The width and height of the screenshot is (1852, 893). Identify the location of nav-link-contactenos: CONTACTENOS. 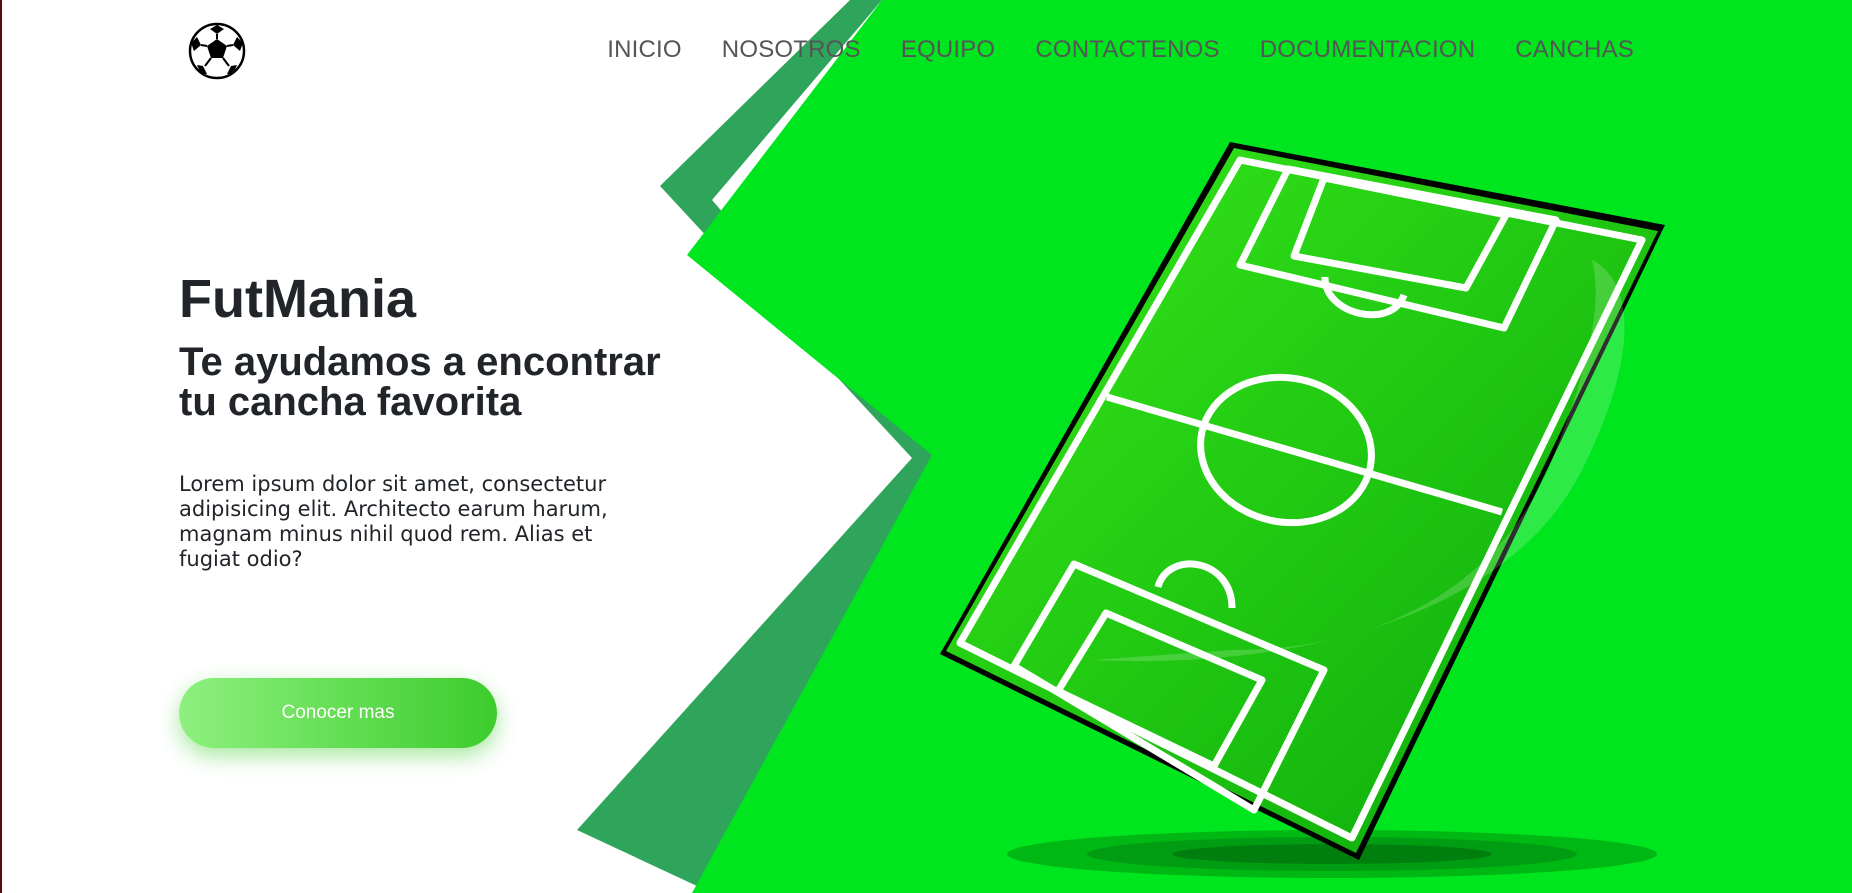
(1127, 50).